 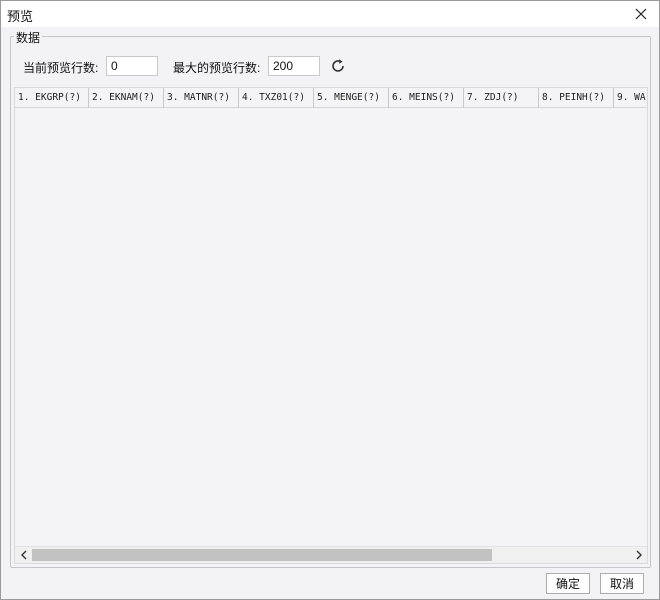 I want to click on chevron-right-icon, so click(x=639, y=555).